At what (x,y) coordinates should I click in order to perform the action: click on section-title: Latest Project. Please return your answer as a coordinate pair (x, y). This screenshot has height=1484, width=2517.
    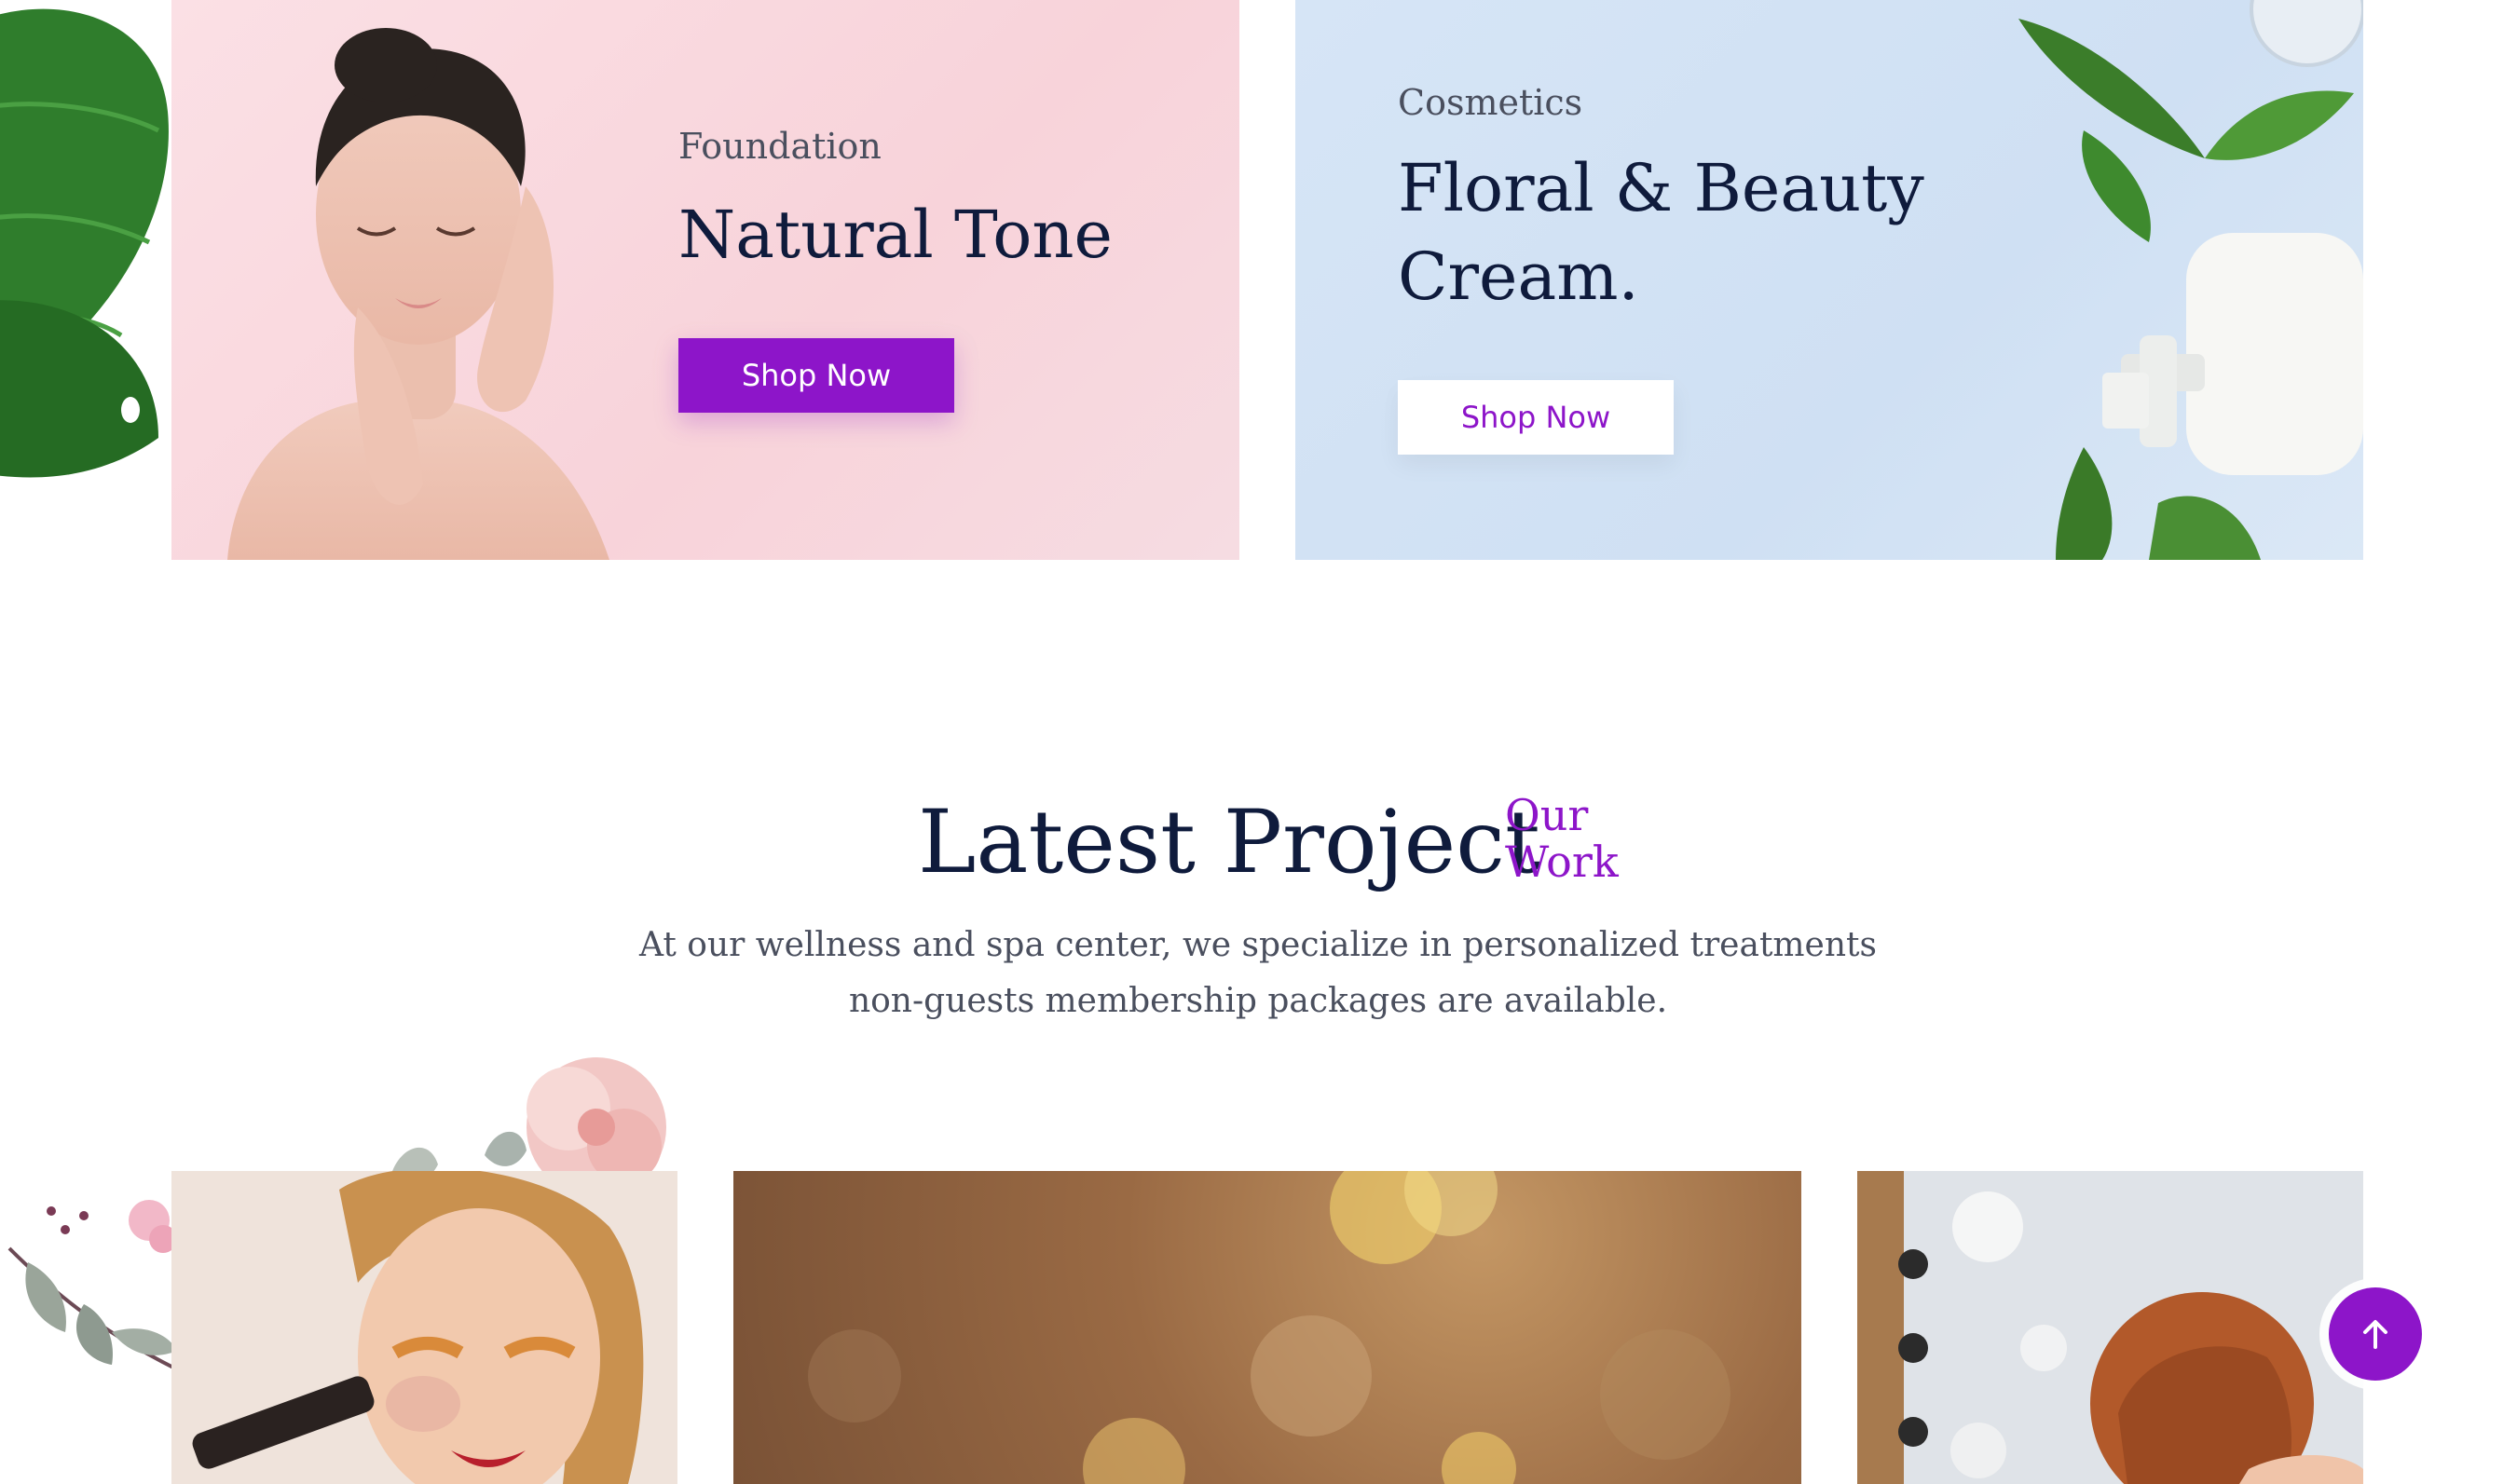
    Looking at the image, I should click on (1229, 843).